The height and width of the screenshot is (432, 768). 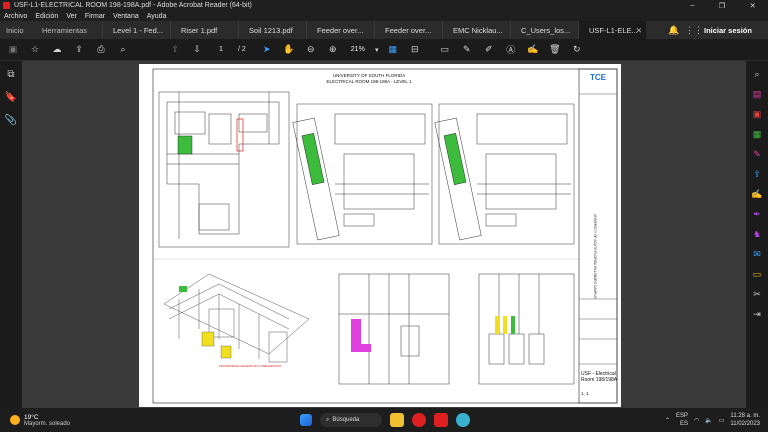 I want to click on chevron-up-icon: ⌃, so click(x=667, y=420).